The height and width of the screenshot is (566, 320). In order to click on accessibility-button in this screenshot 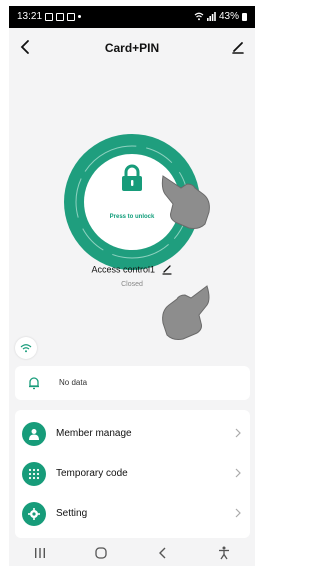, I will do `click(224, 553)`.